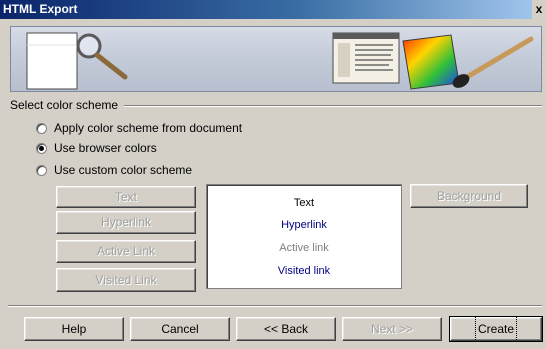 This screenshot has height=349, width=546. I want to click on title-bar: HTML Export x, so click(273, 9).